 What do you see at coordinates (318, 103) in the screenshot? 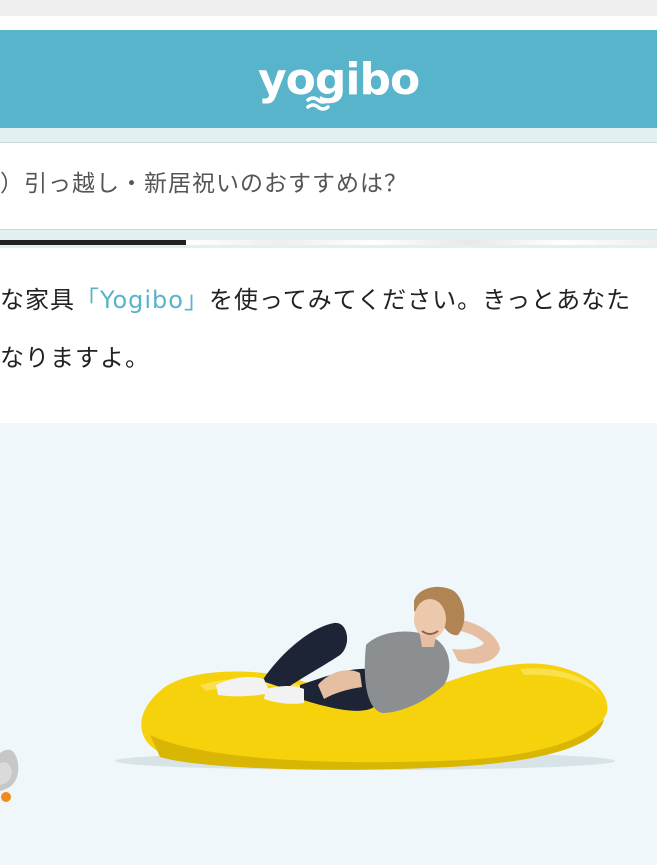
I see `logo-squiggle-icon` at bounding box center [318, 103].